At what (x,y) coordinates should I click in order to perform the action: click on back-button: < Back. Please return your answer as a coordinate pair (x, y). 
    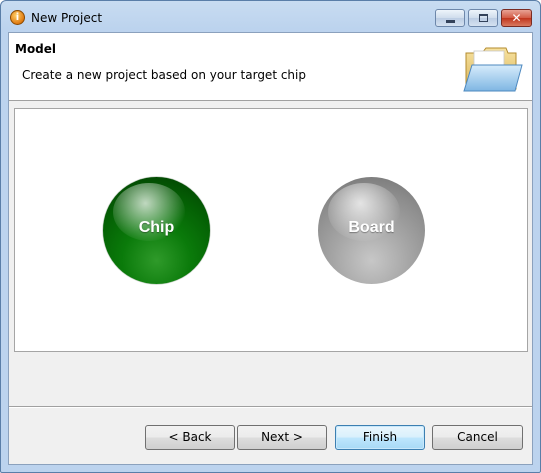
    Looking at the image, I should click on (190, 437).